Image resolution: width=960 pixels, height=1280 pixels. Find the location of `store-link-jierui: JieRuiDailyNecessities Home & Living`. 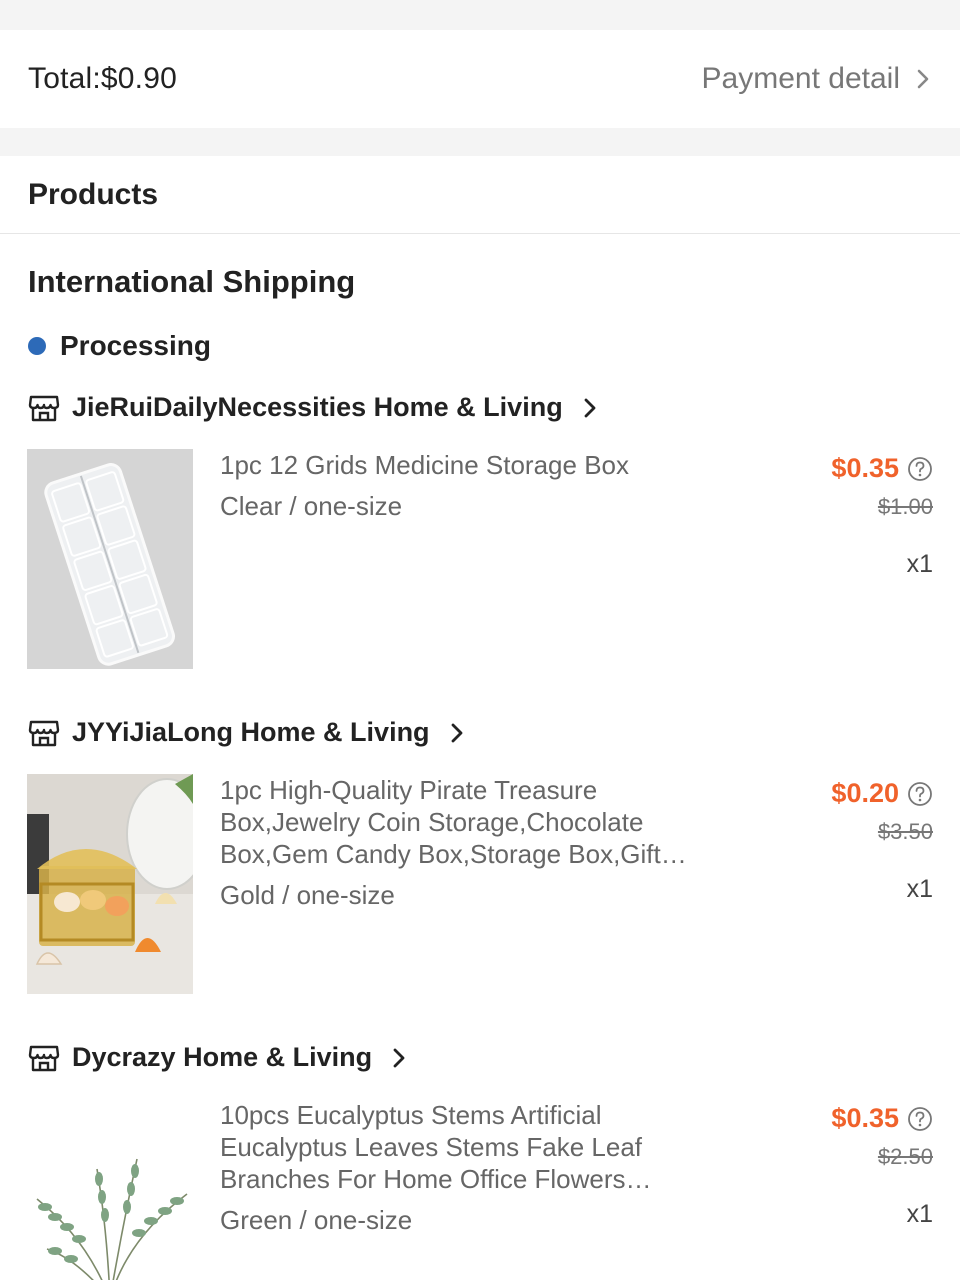

store-link-jierui: JieRuiDailyNecessities Home & Living is located at coordinates (312, 407).